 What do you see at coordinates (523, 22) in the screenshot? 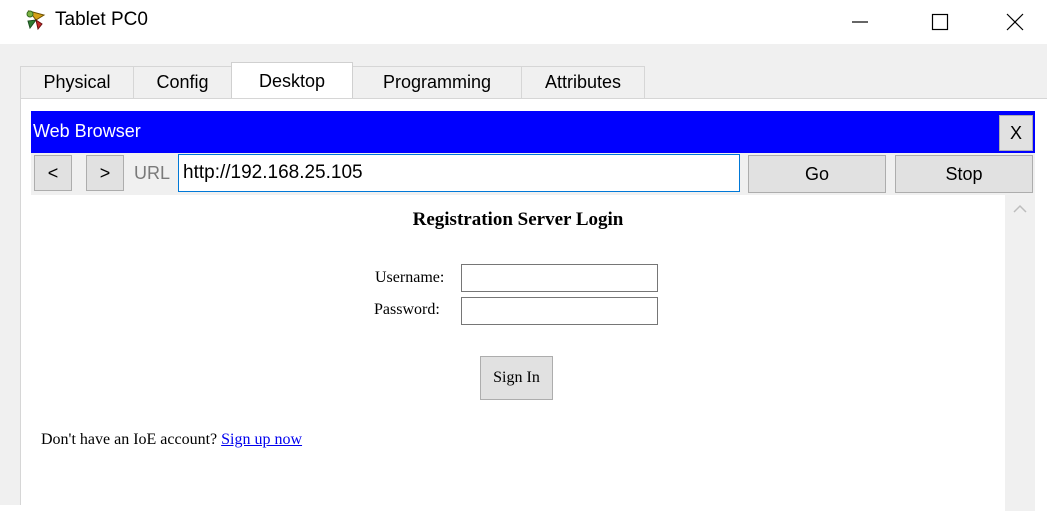
I see `window-title-bar: Tablet PC0` at bounding box center [523, 22].